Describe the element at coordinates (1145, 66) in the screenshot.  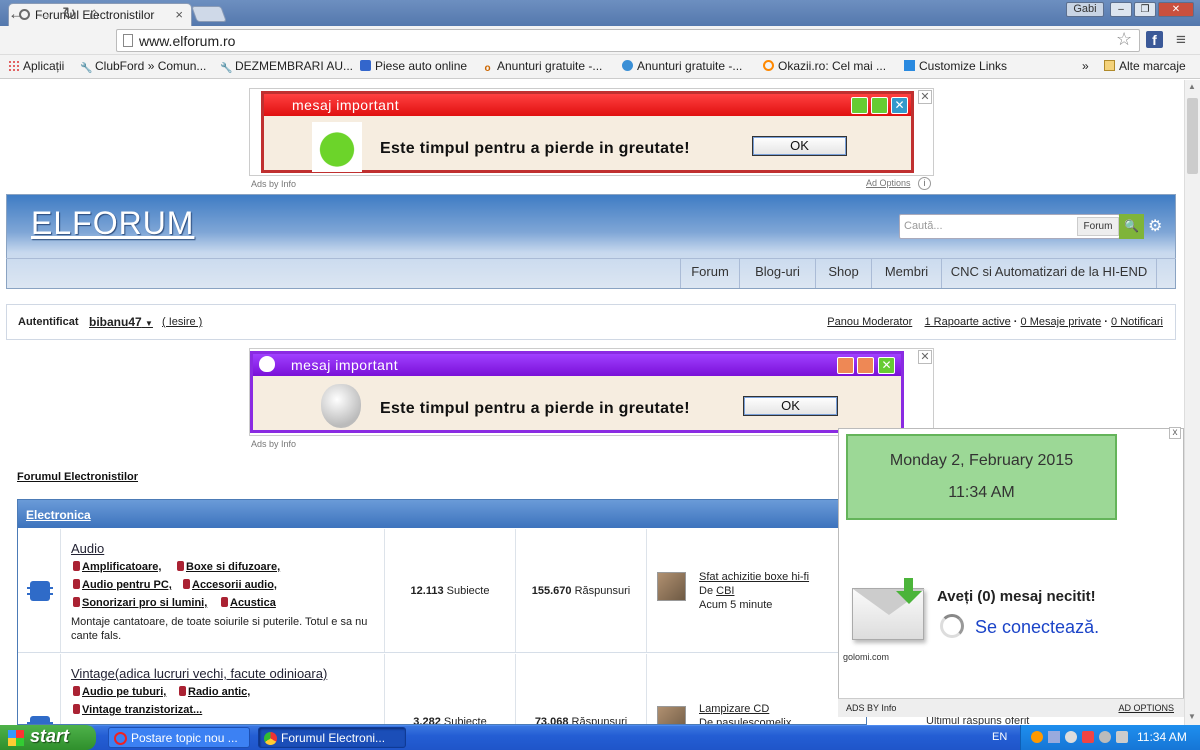
I see `other-bookmarks-folder: Alte marcaje` at that location.